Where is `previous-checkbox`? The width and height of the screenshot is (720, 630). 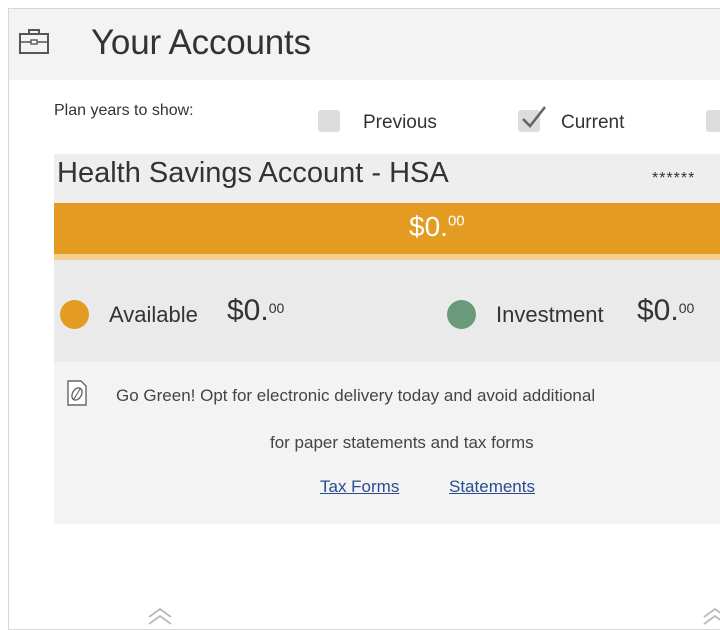 previous-checkbox is located at coordinates (329, 121).